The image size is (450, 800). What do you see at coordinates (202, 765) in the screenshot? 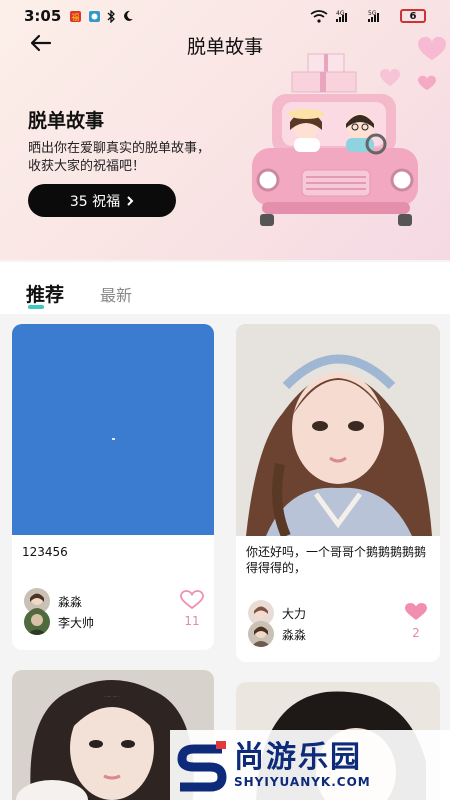
I see `watermark-logo-icon` at bounding box center [202, 765].